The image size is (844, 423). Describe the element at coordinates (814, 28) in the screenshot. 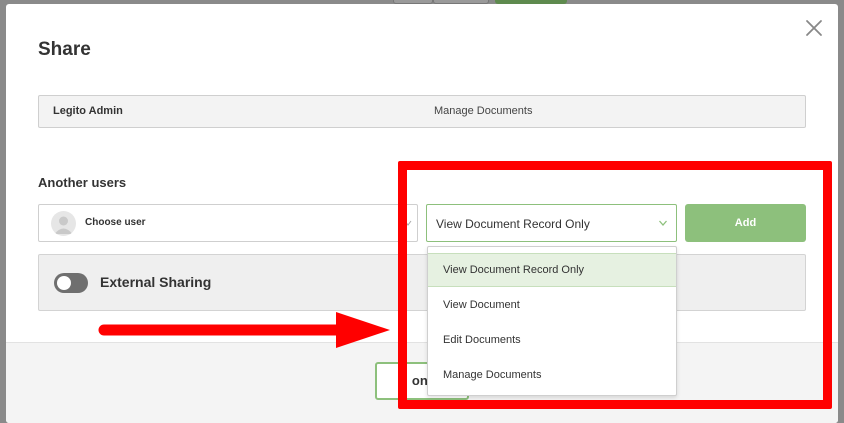

I see `close-icon` at that location.